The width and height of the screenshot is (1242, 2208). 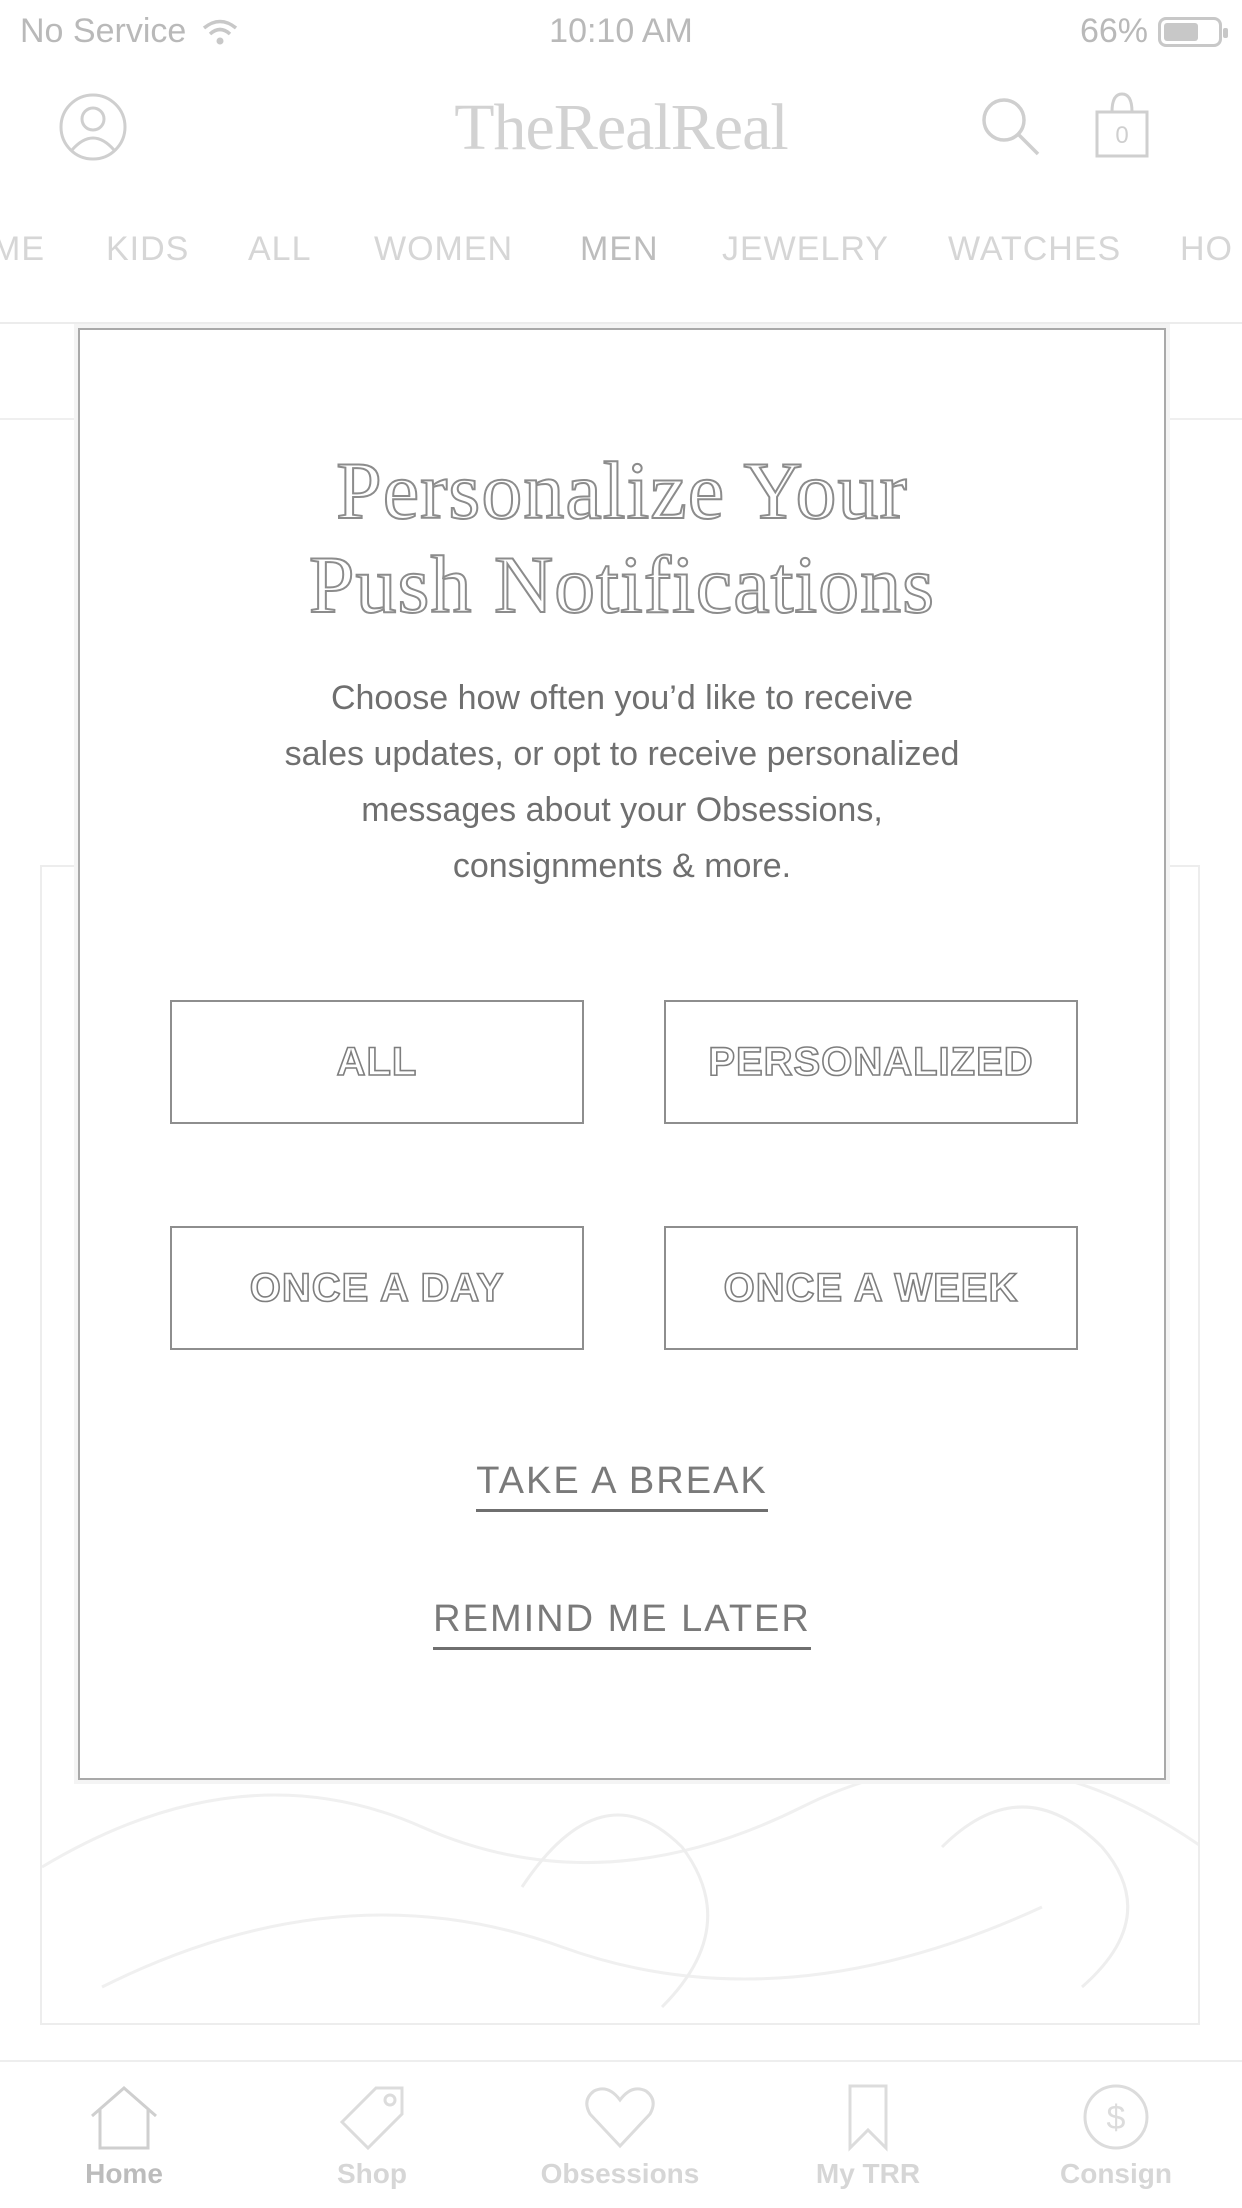 What do you see at coordinates (371, 2118) in the screenshot?
I see `tag-icon` at bounding box center [371, 2118].